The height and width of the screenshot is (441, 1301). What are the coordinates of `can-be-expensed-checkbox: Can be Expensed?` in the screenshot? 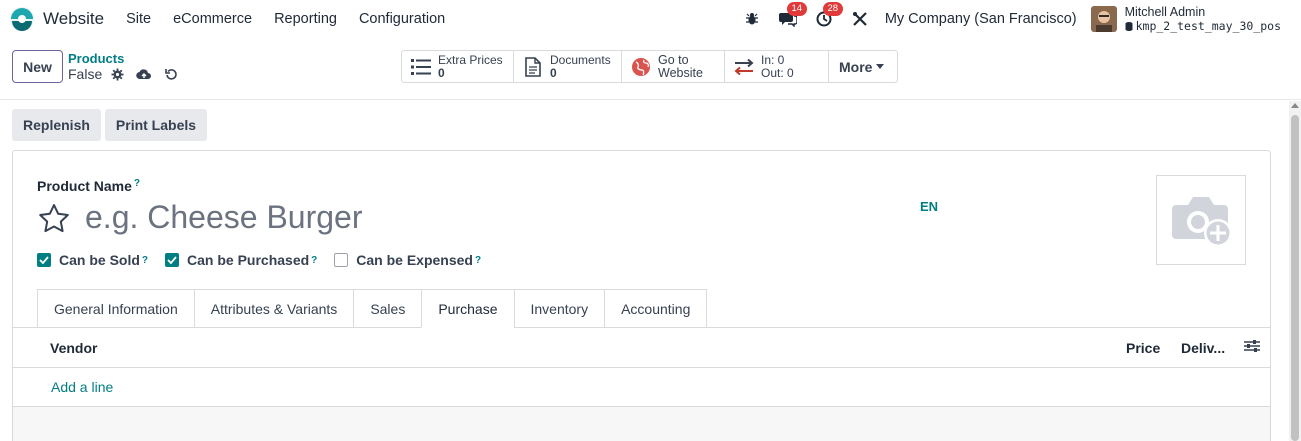 It's located at (407, 260).